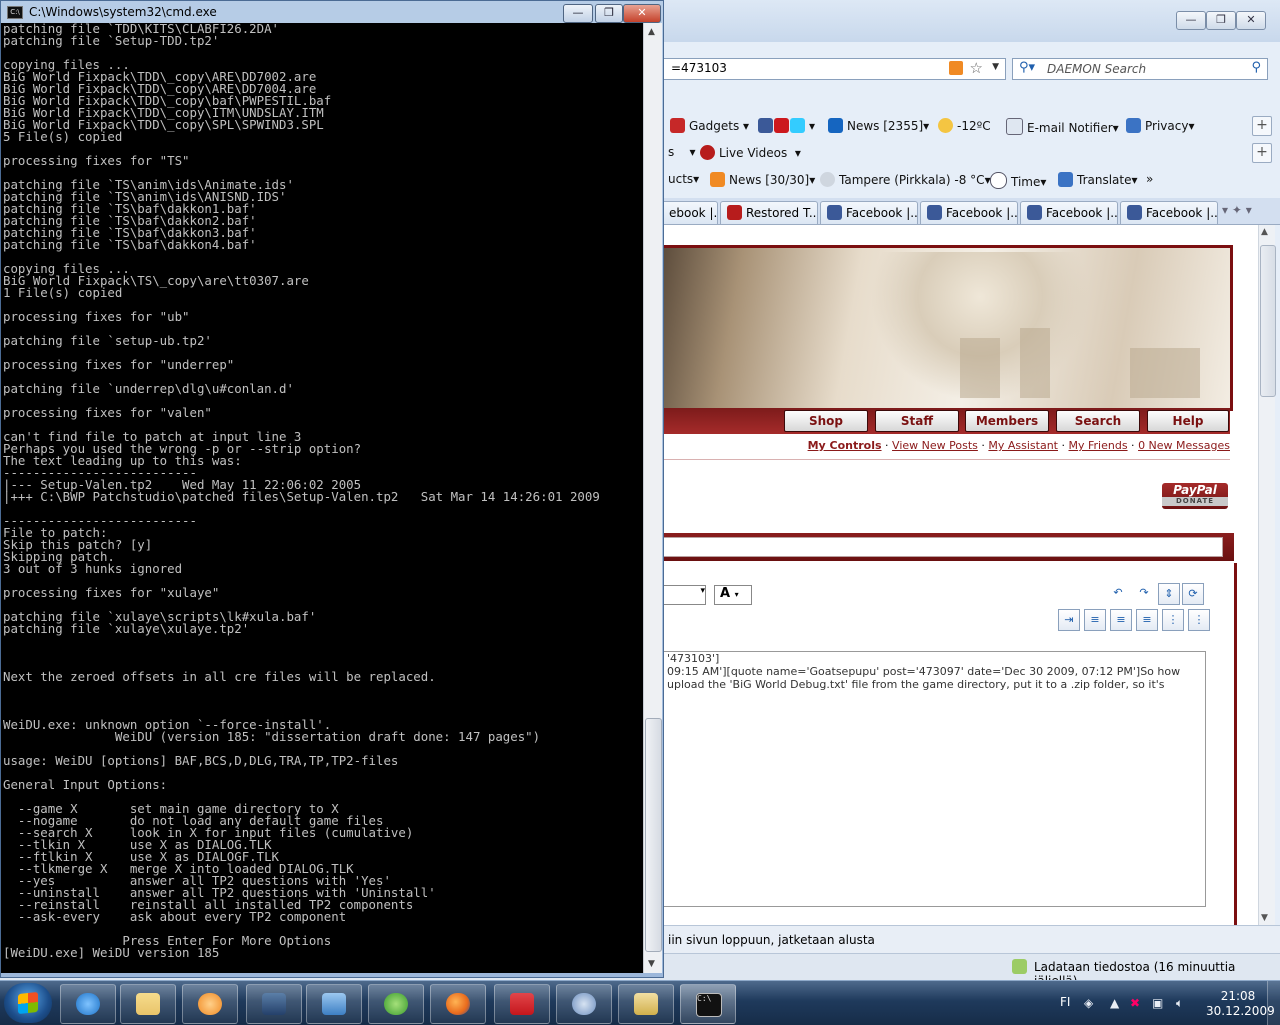 Image resolution: width=1280 pixels, height=1025 pixels. Describe the element at coordinates (1098, 421) in the screenshot. I see `nav-search-button: Search` at that location.